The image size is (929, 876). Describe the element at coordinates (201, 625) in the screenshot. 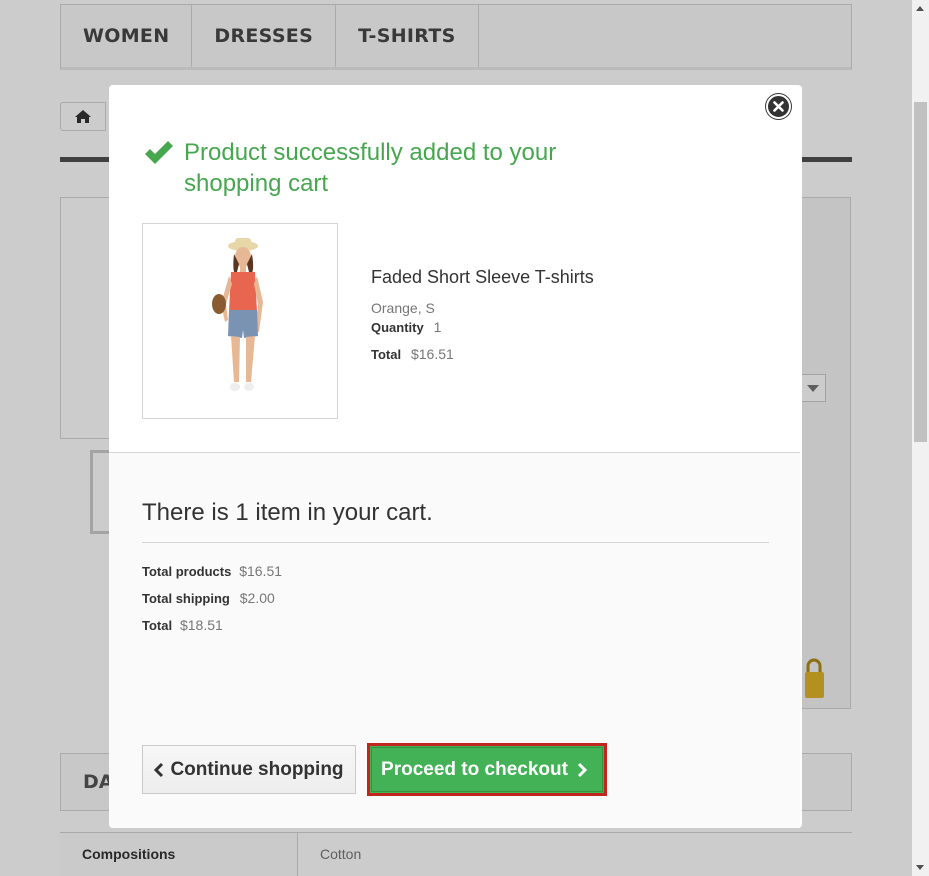

I see `cart-total-value: $18.51` at that location.